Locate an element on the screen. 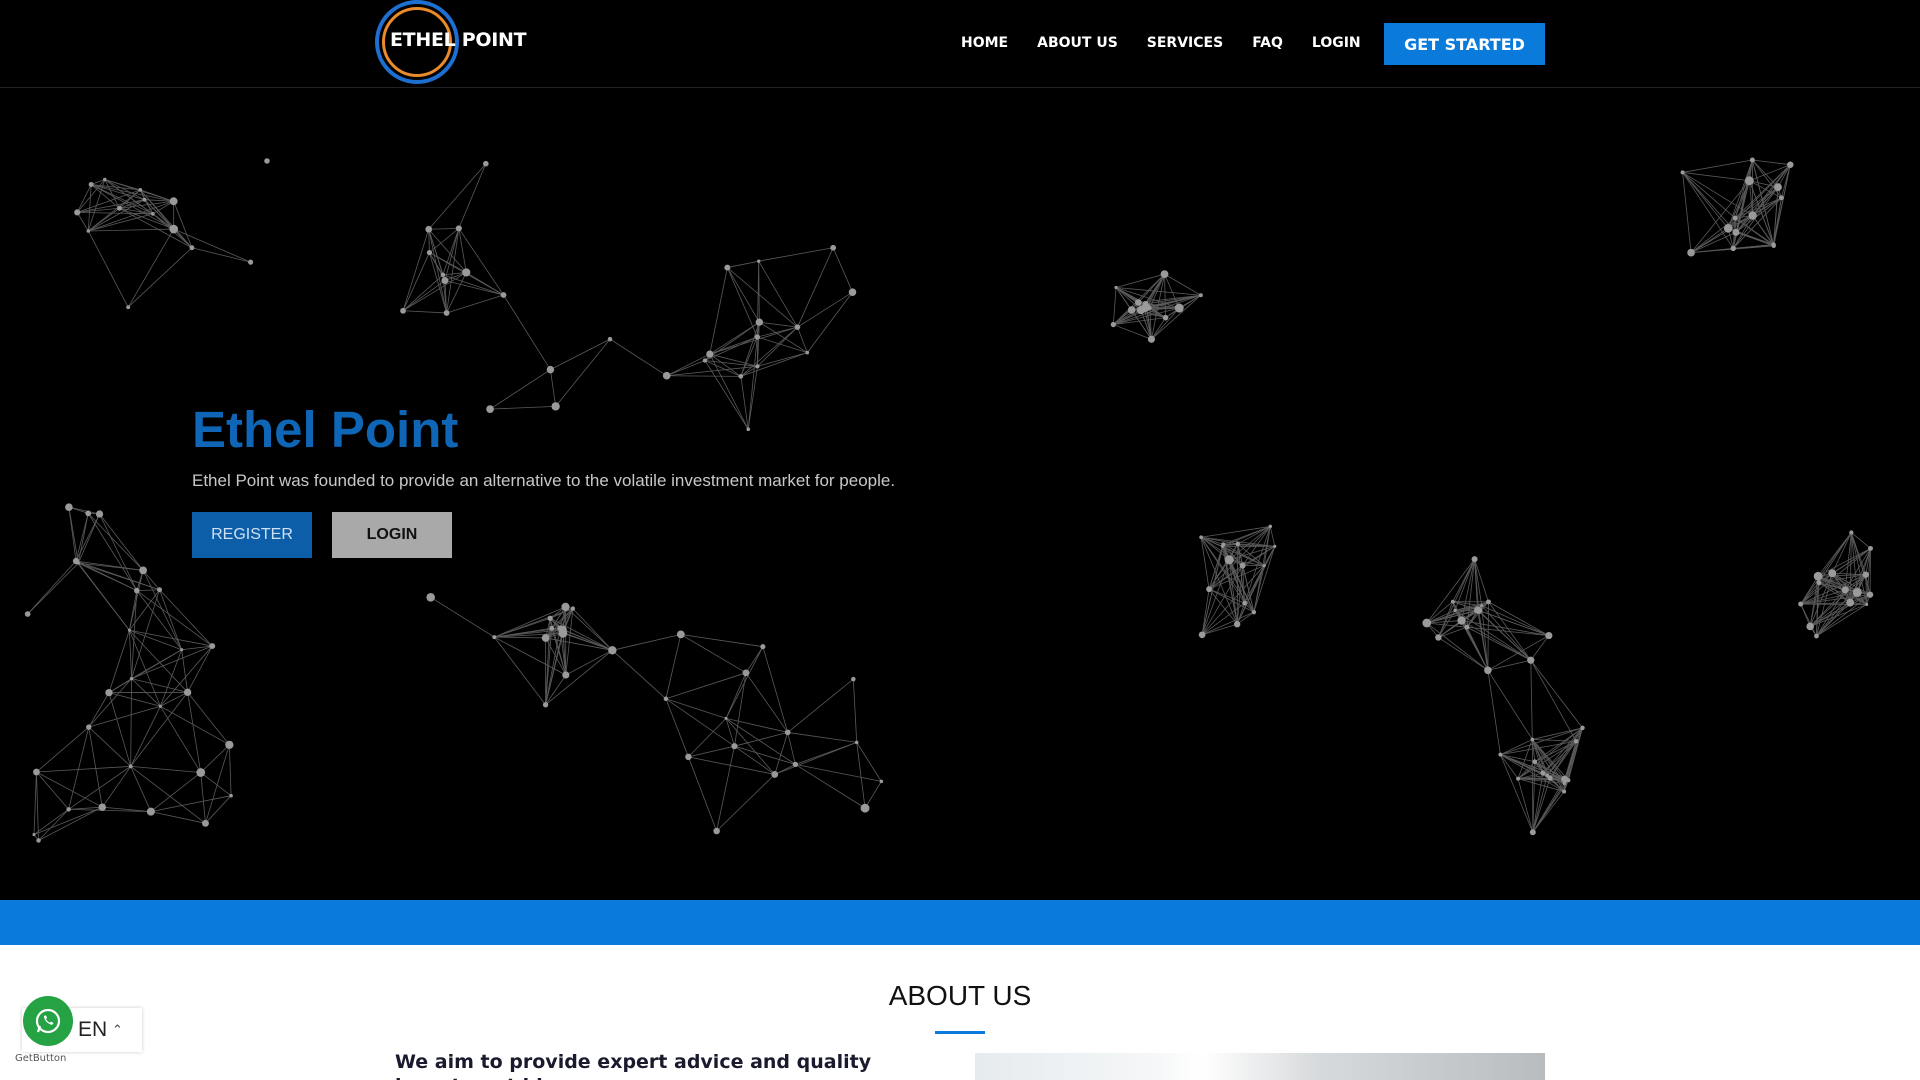  whatsapp-icon is located at coordinates (48, 1021).